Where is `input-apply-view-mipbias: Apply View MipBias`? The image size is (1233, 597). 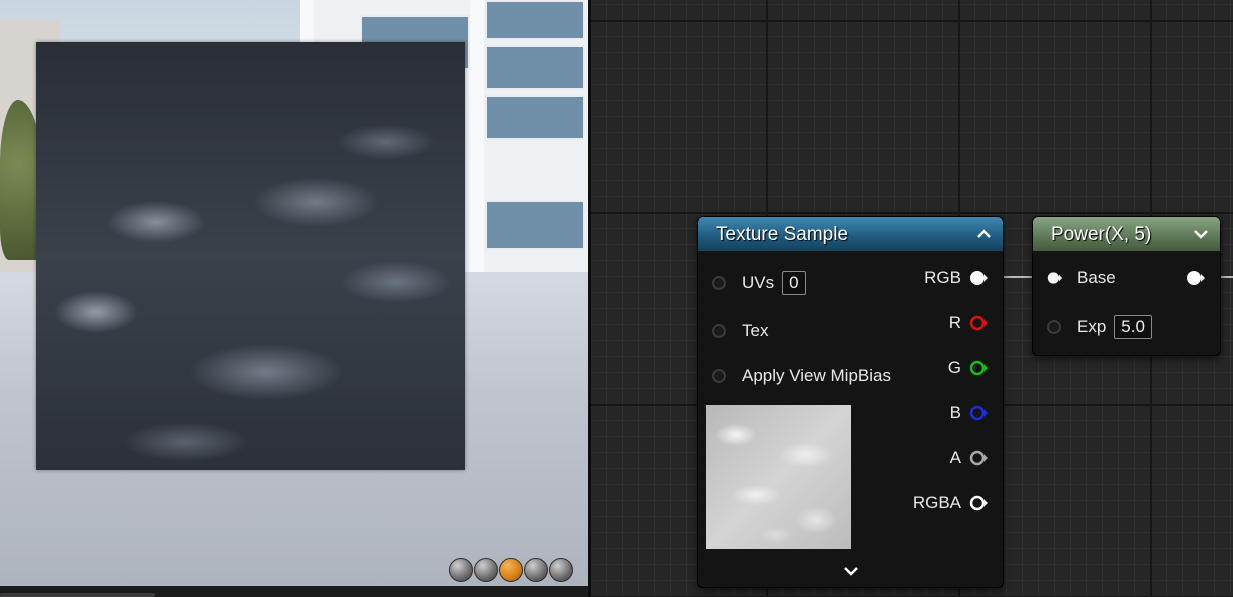
input-apply-view-mipbias: Apply View MipBias is located at coordinates (801, 376).